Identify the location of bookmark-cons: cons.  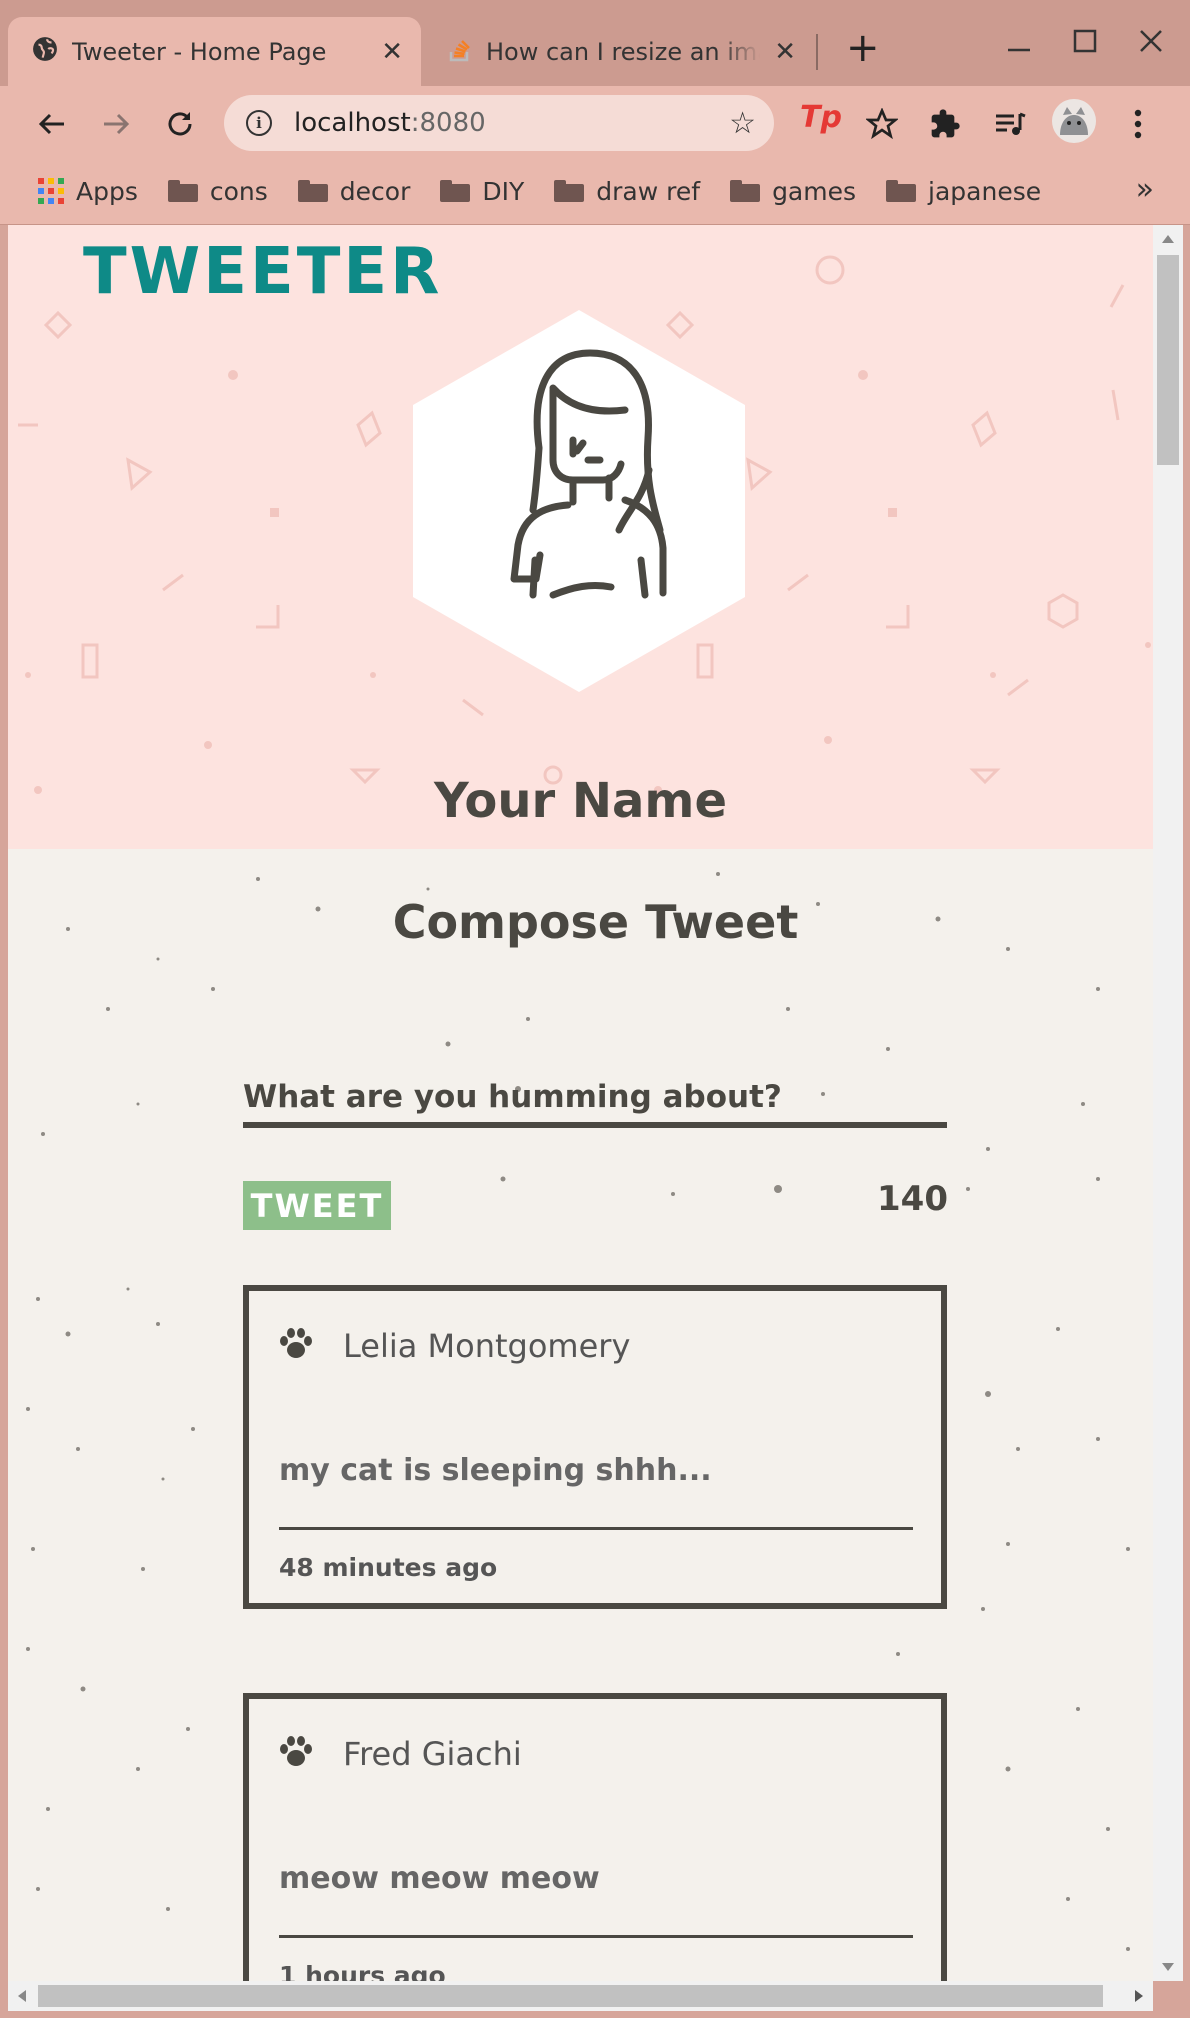
(217, 191).